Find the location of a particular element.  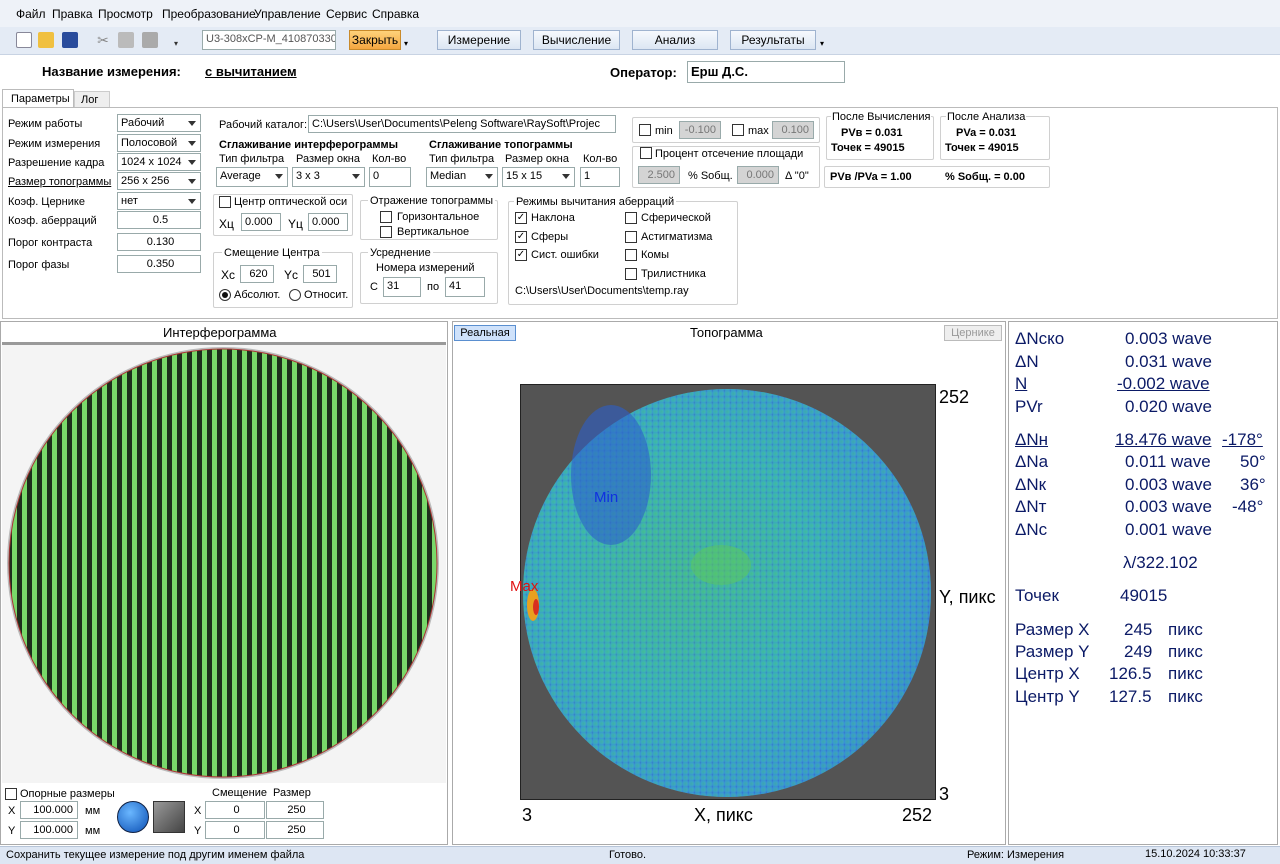

absolute-radio is located at coordinates (225, 295).